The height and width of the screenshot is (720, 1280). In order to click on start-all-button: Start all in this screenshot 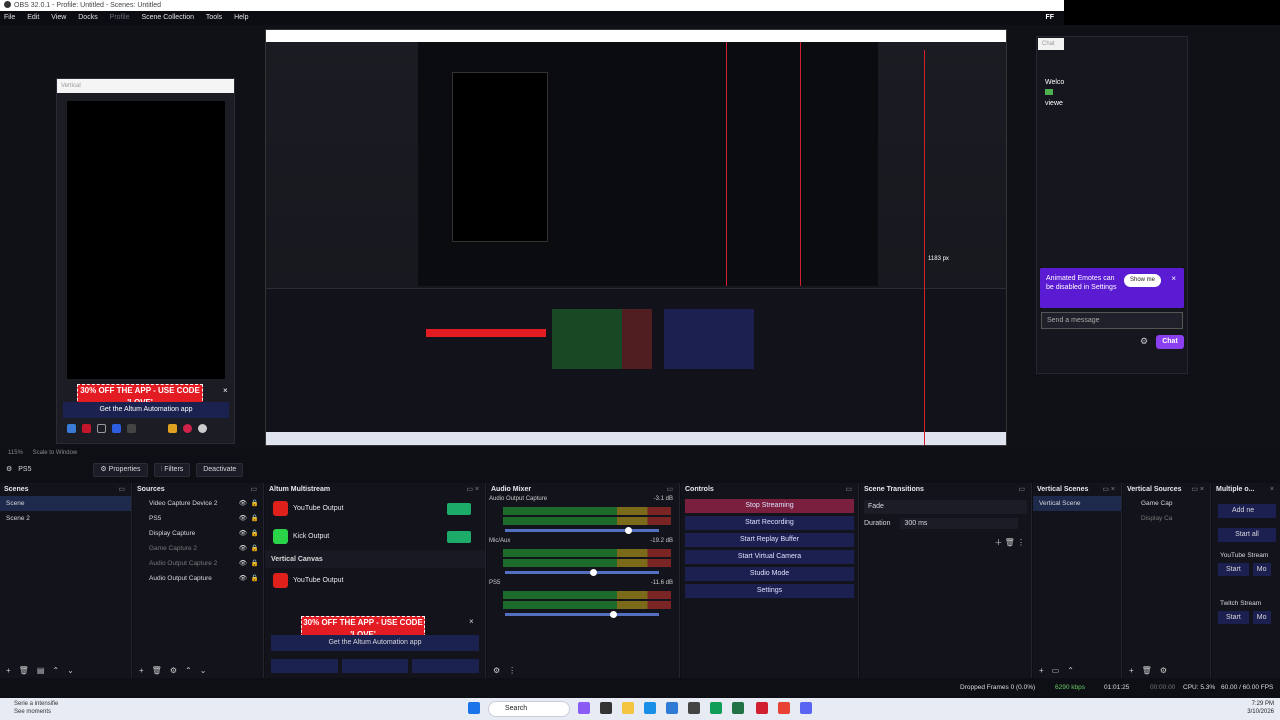, I will do `click(1247, 535)`.